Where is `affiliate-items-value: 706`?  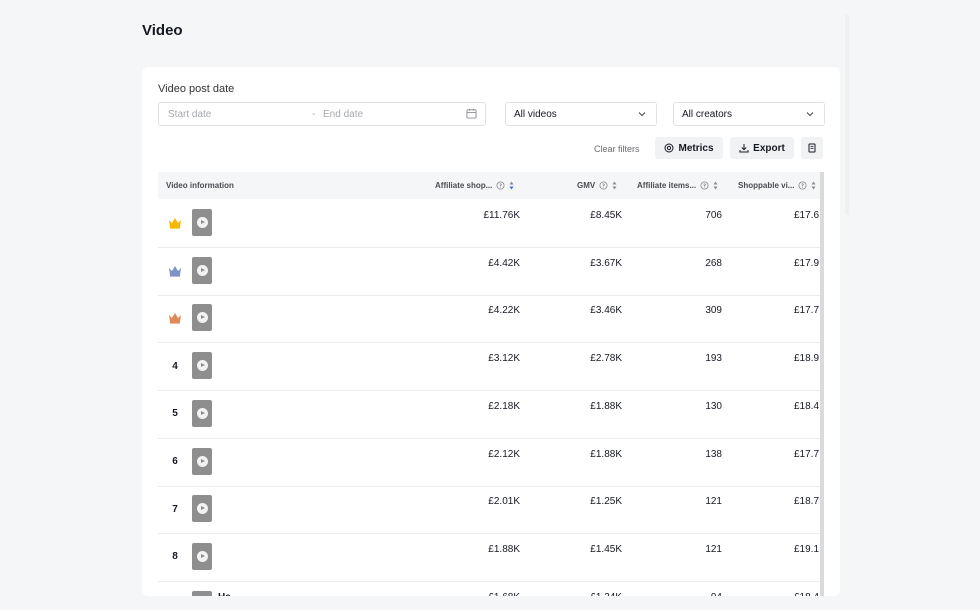 affiliate-items-value: 706 is located at coordinates (713, 215).